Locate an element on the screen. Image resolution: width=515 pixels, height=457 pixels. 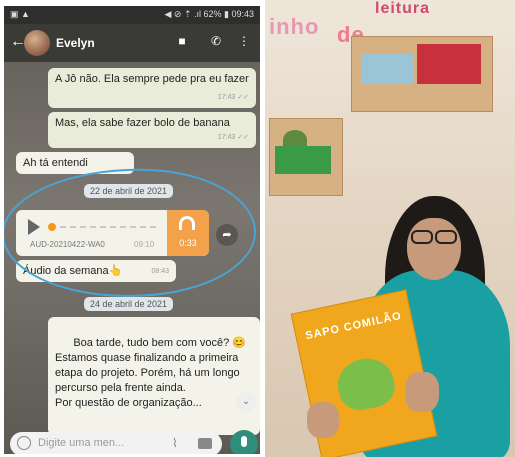
message-input: Digite uma men... ⌇ is located at coordinates (116, 443).